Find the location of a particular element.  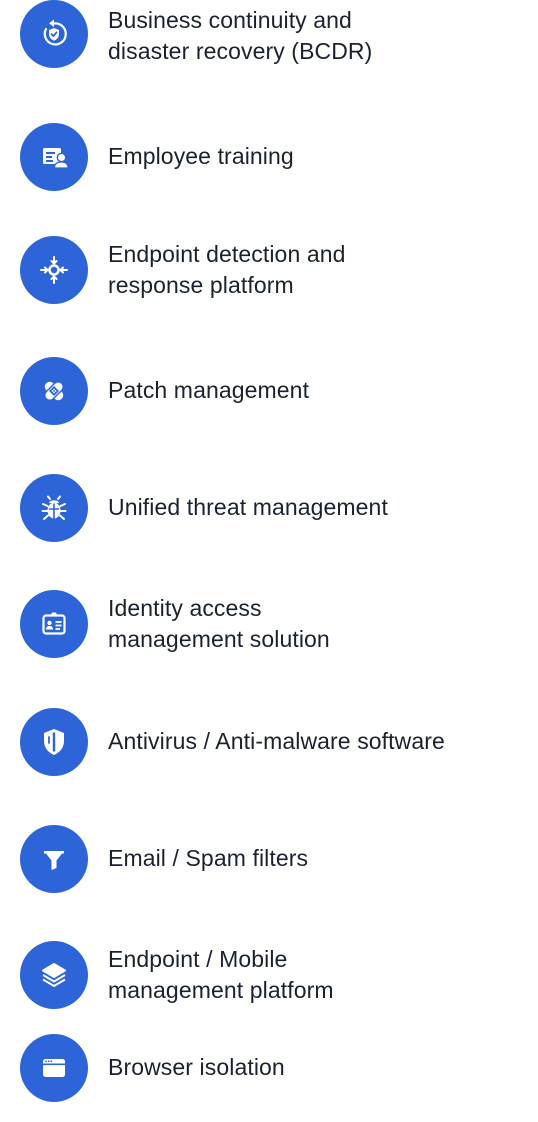

item-label-line: Email / Spam filters is located at coordinates (208, 858).